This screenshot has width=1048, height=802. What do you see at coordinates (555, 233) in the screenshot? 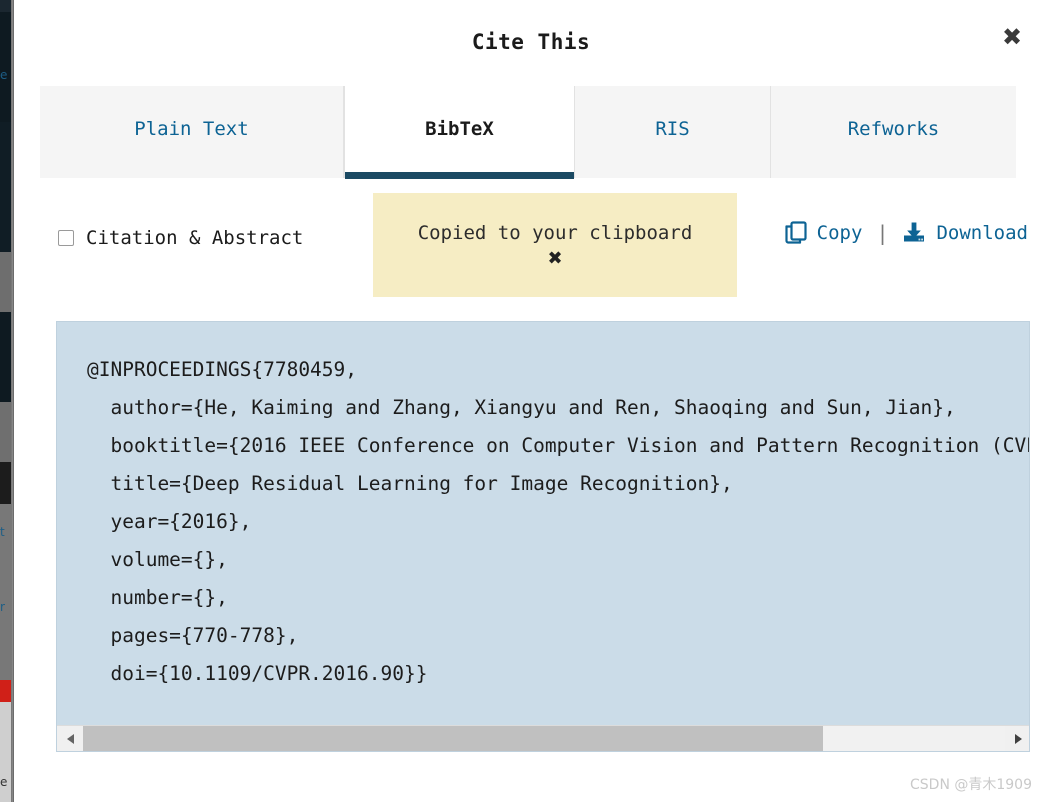
I see `toast-message: Copied to your clipboard` at bounding box center [555, 233].